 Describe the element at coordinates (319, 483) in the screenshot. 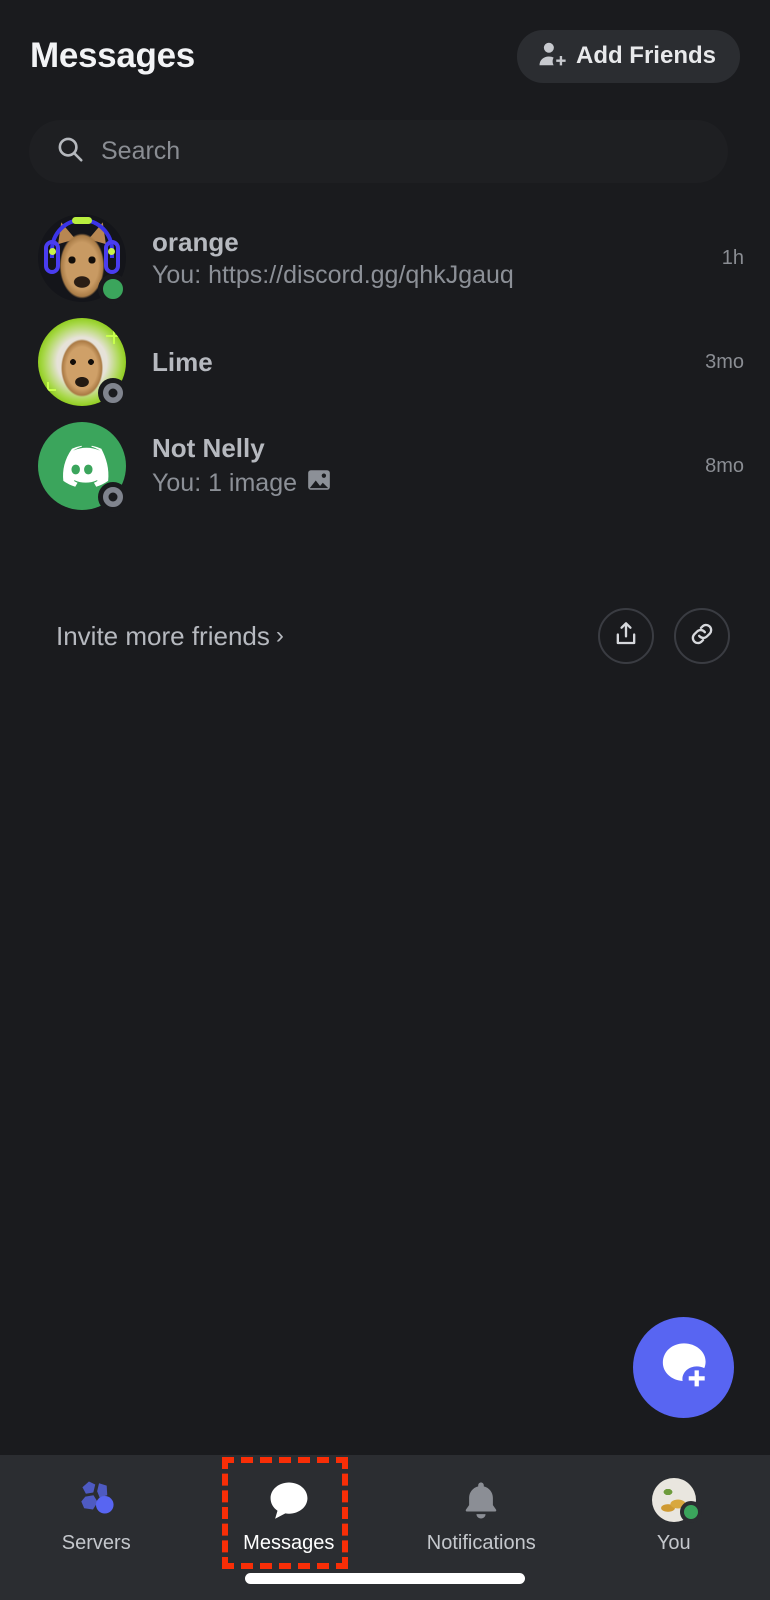

I see `image-icon` at that location.